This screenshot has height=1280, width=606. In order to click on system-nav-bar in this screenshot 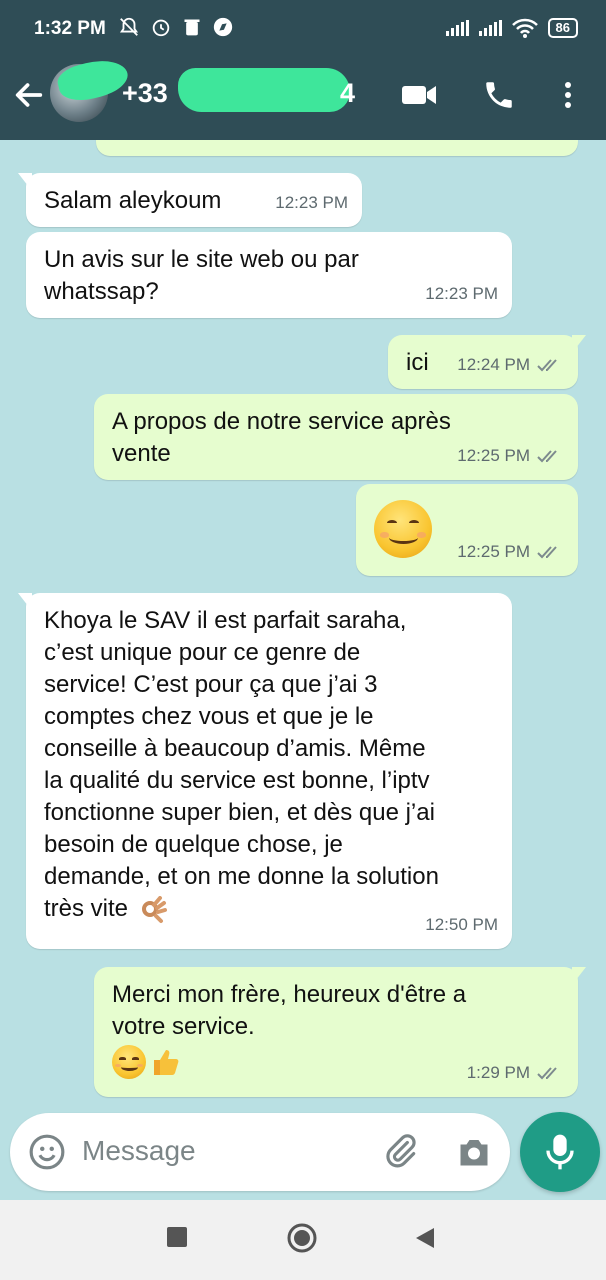, I will do `click(303, 1240)`.